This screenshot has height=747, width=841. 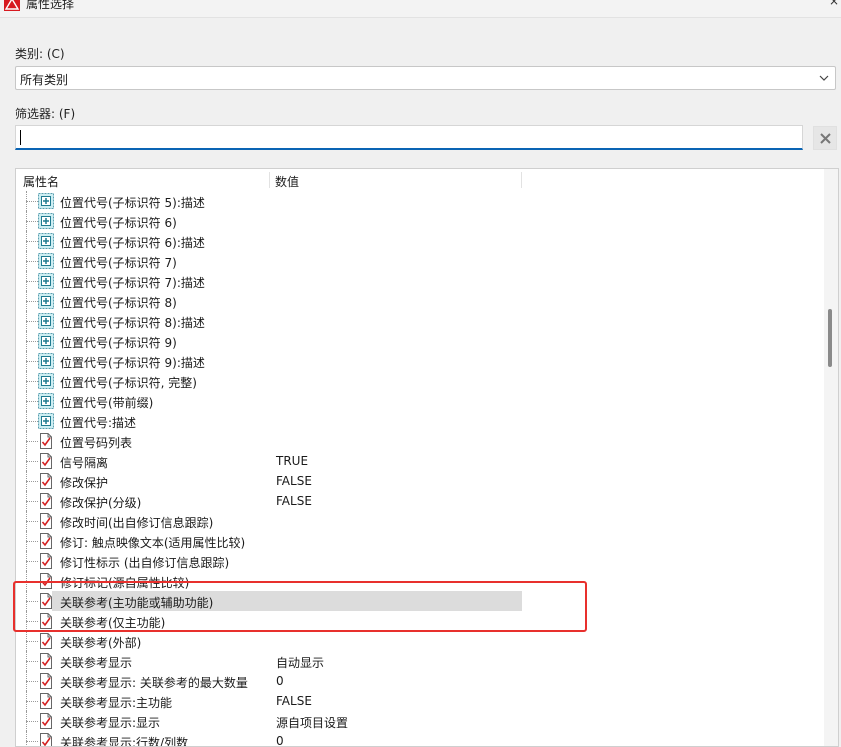 I want to click on property-row: 位置代号(子标识符 8):描述, so click(x=420, y=321).